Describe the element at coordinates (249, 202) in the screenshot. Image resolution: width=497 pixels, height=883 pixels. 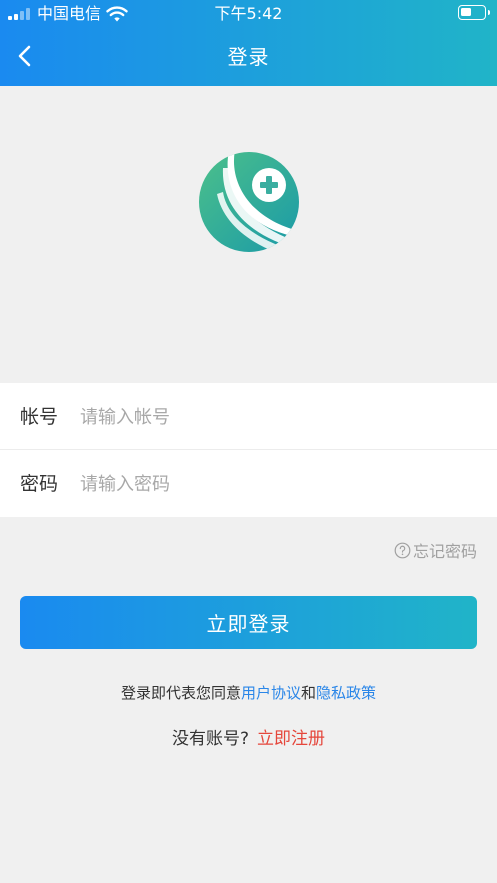
I see `app-logo-icon` at that location.